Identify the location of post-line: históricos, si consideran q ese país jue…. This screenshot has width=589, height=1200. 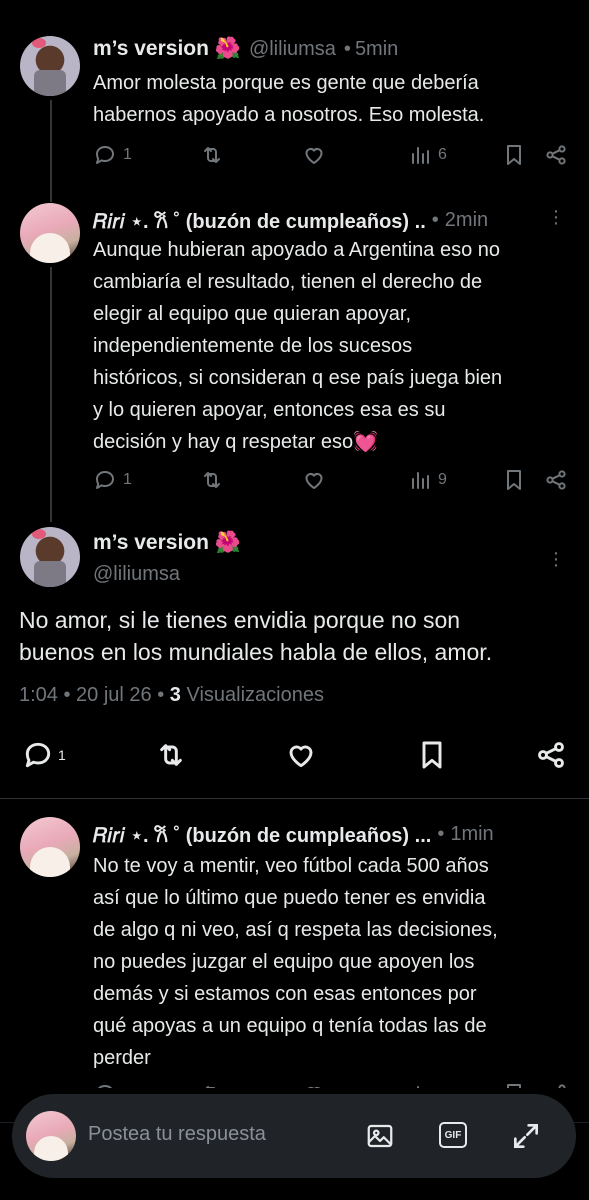
(298, 378).